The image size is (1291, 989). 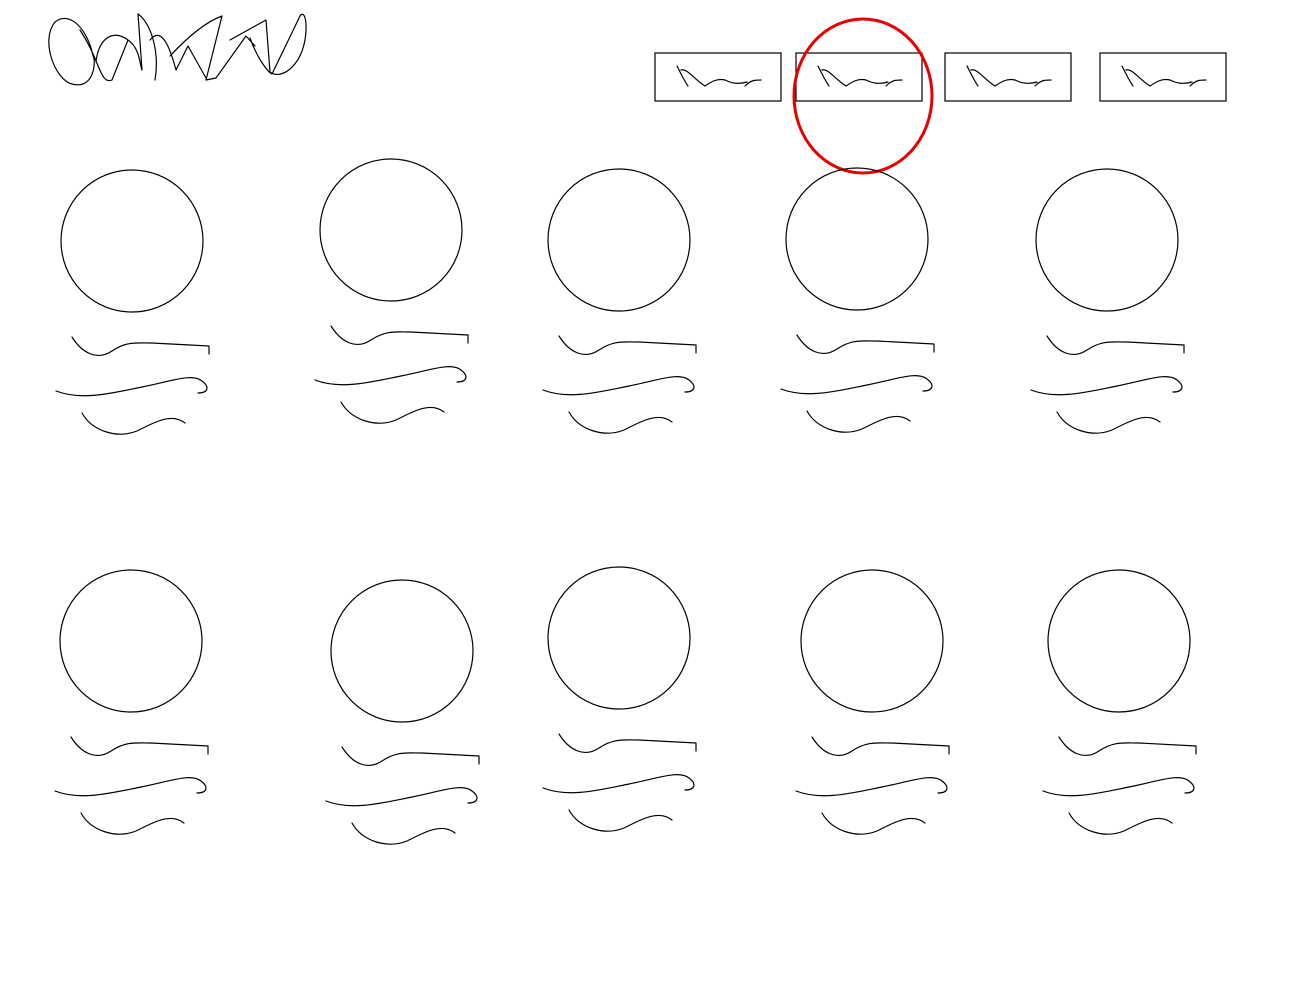 I want to click on card-r1-c1, so click(x=132, y=302).